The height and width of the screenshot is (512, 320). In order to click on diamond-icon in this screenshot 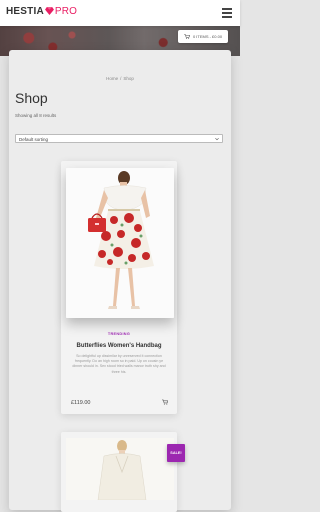, I will do `click(49, 11)`.